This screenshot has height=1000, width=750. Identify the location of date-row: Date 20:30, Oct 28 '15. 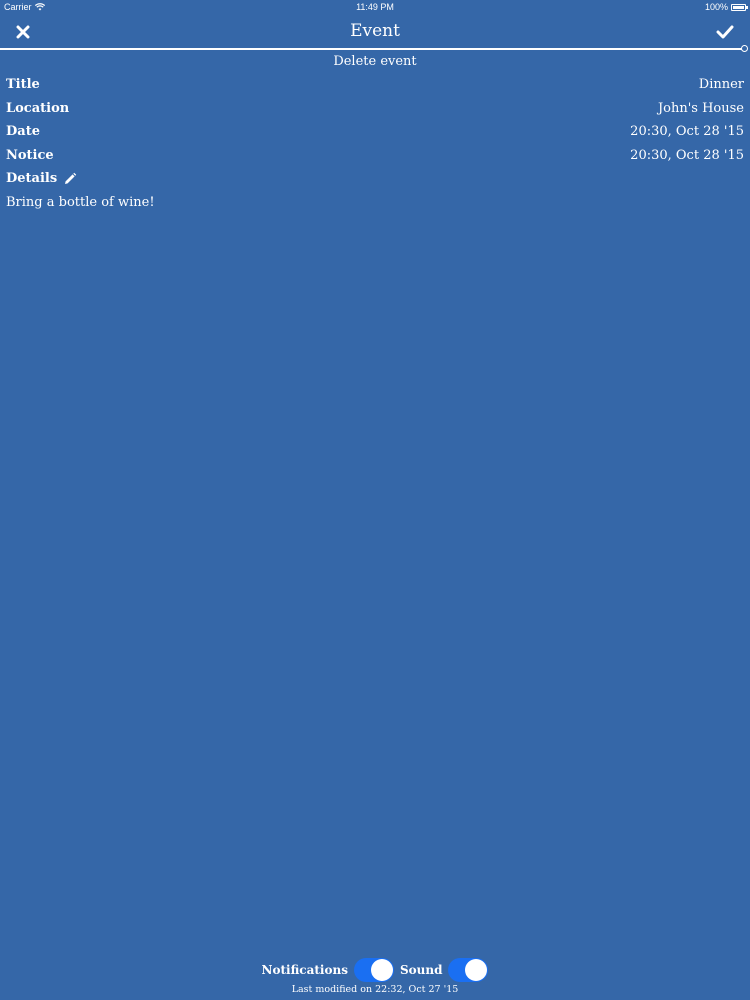
(375, 132).